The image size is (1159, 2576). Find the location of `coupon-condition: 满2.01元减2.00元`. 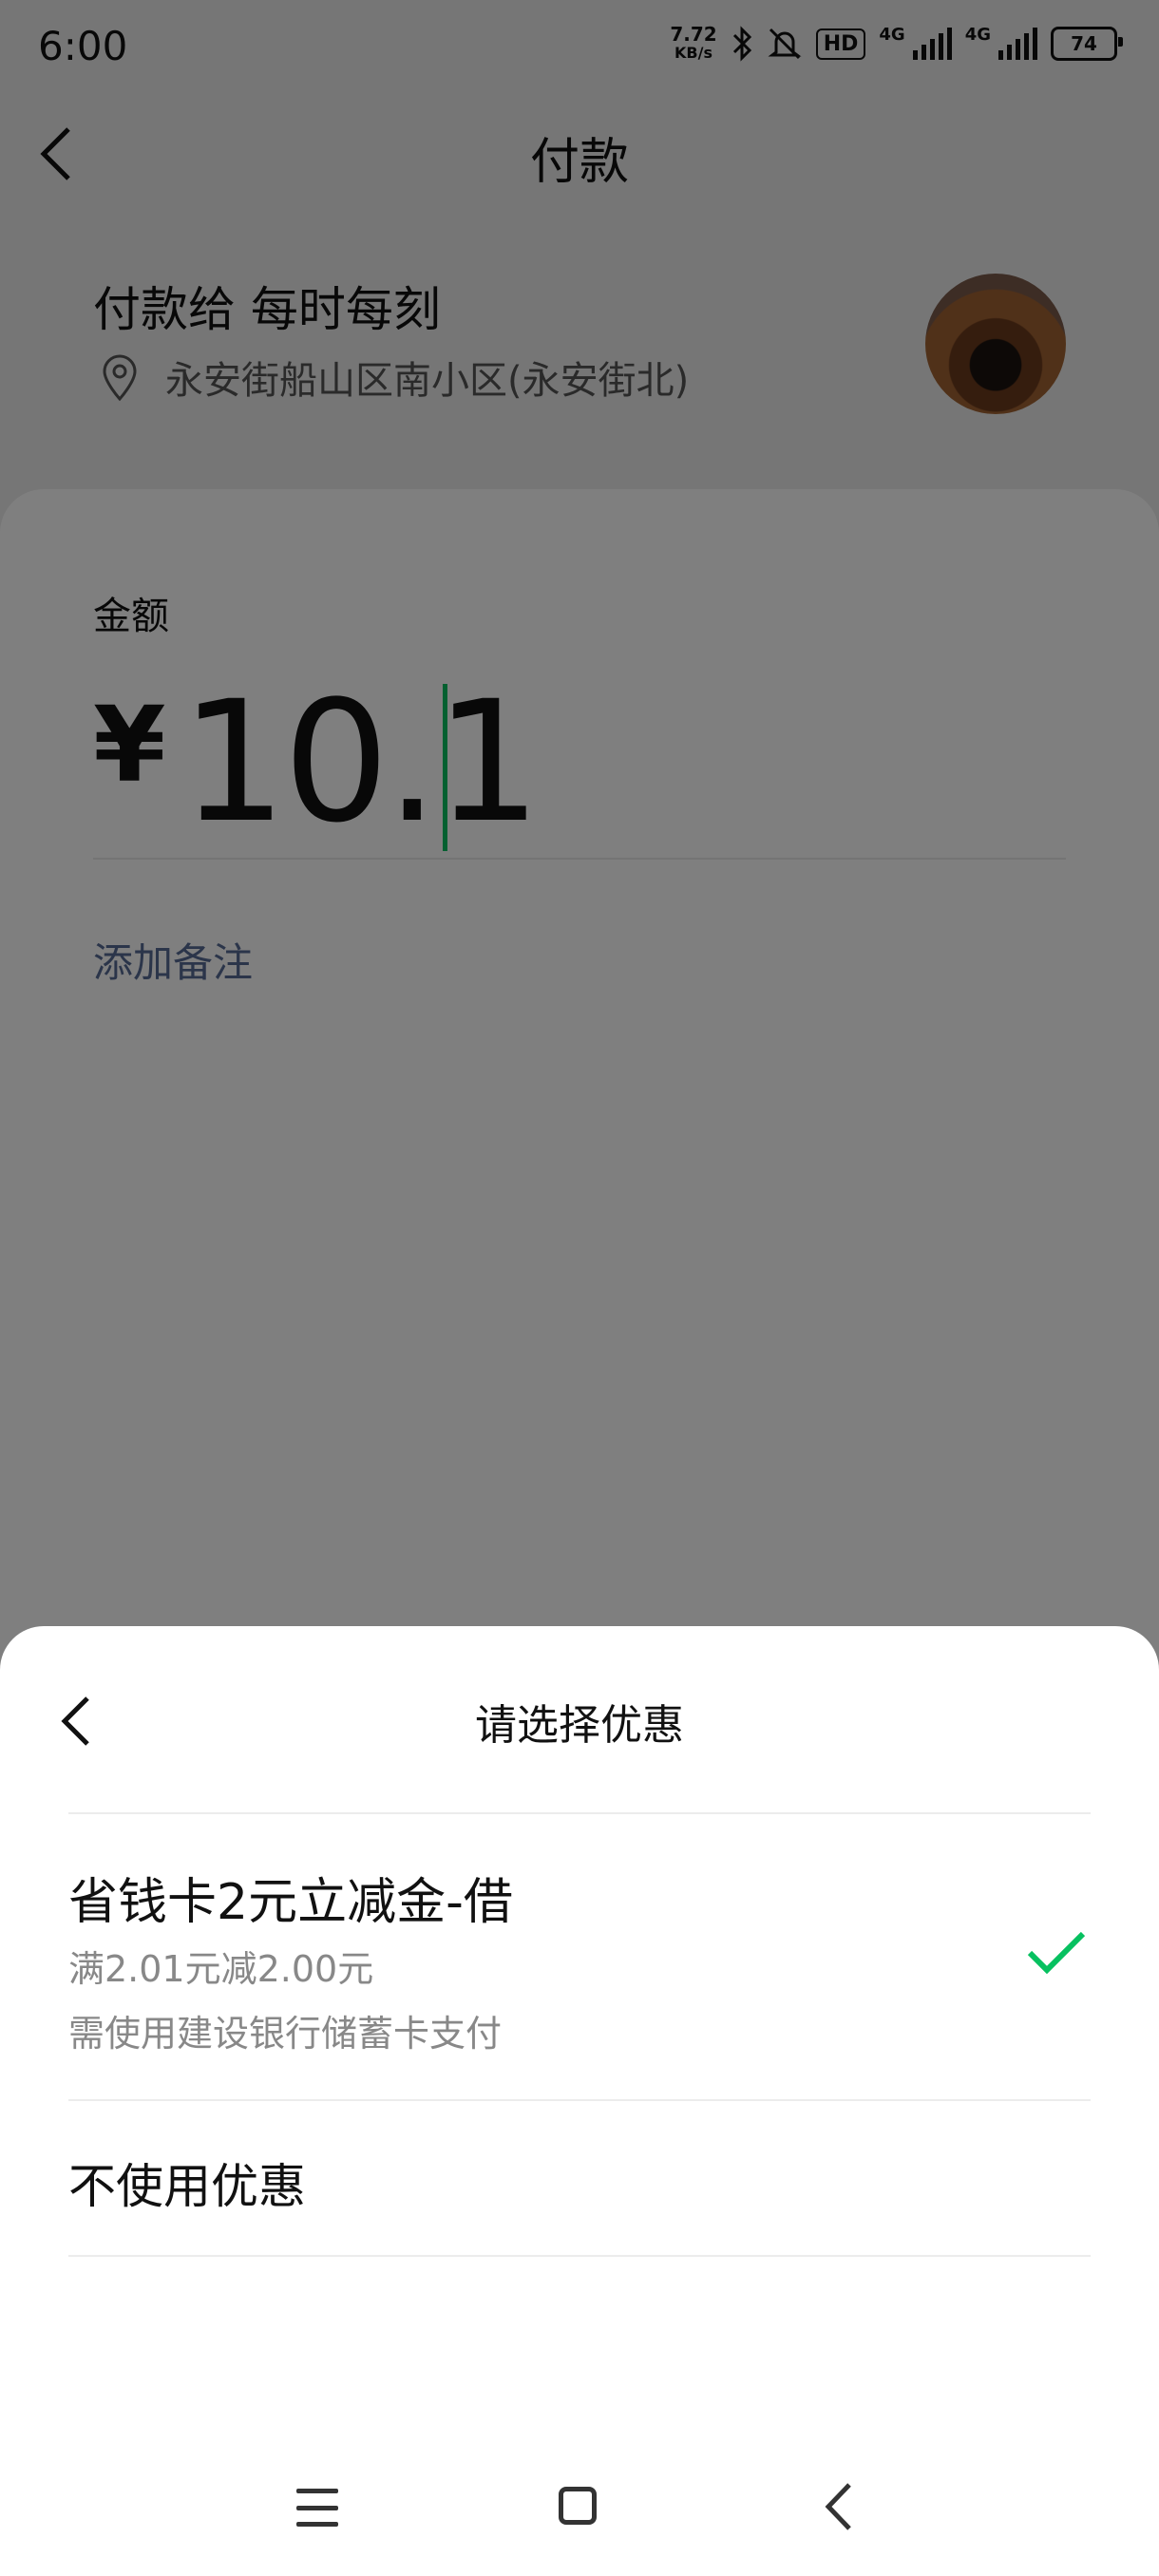

coupon-condition: 满2.01元减2.00元 is located at coordinates (221, 1969).